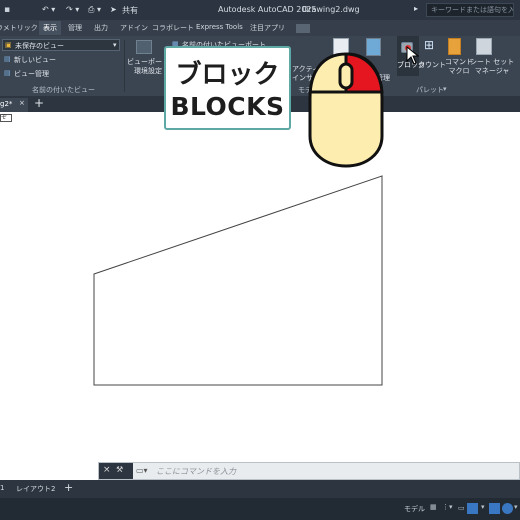  Describe the element at coordinates (346, 110) in the screenshot. I see `mouse-illustration` at that location.